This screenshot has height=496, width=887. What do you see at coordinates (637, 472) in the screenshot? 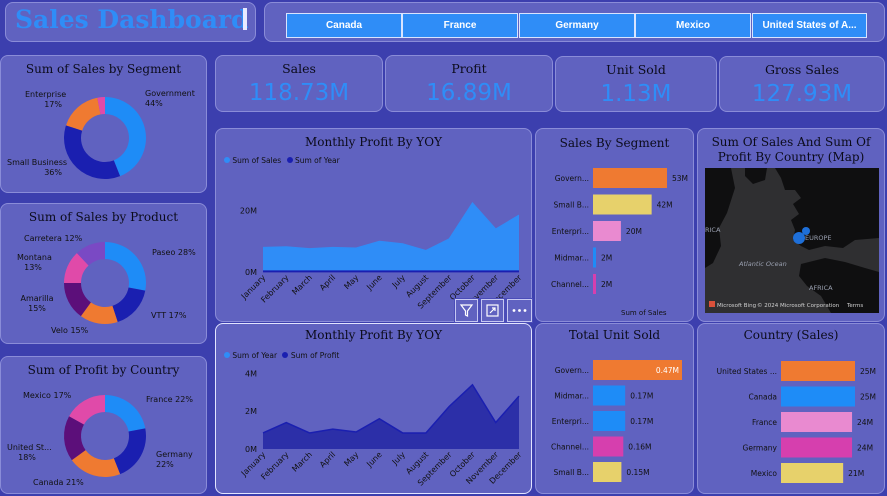
I see `bar-value-label: 0.15M` at bounding box center [637, 472].